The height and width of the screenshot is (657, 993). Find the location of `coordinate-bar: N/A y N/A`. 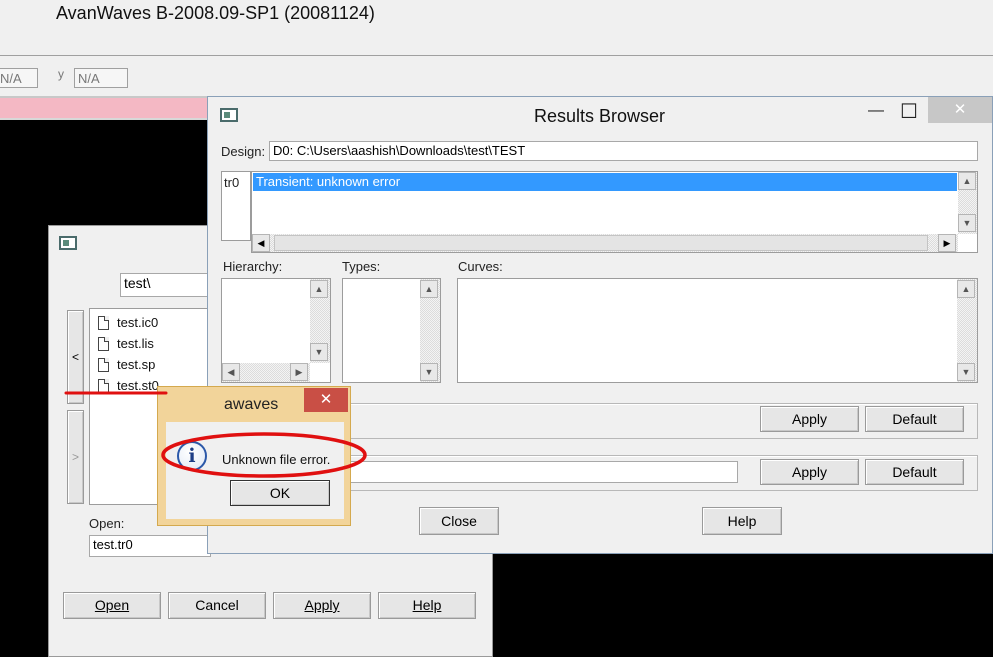

coordinate-bar: N/A y N/A is located at coordinates (496, 76).